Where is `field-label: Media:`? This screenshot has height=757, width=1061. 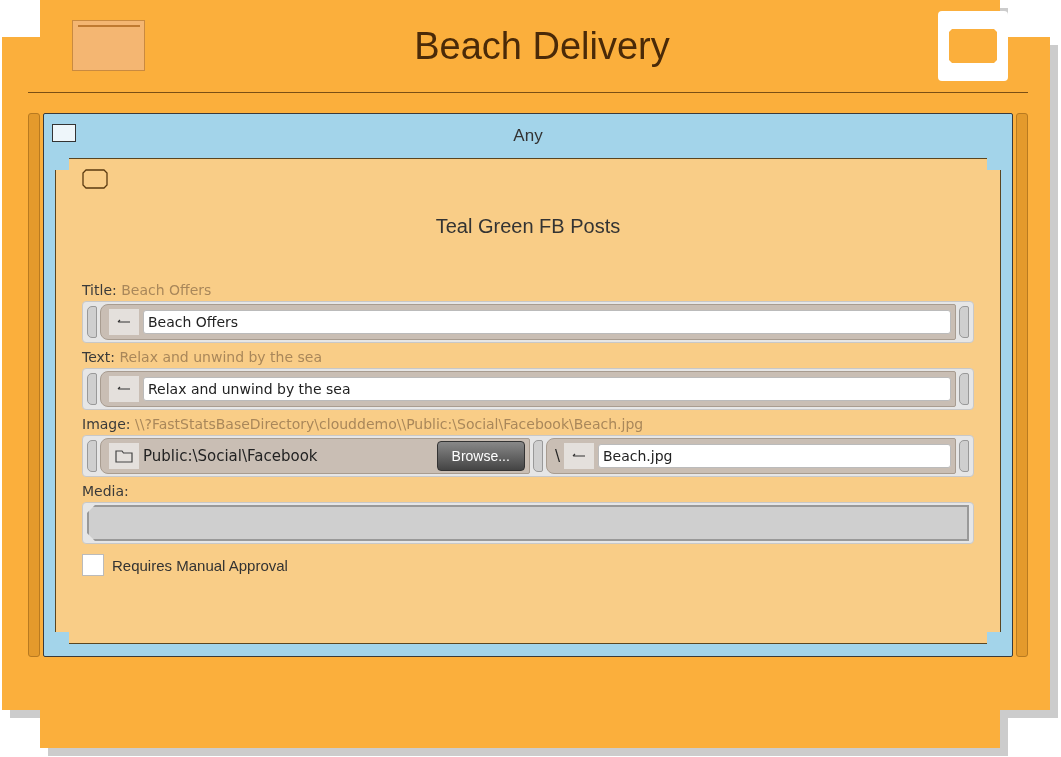
field-label: Media: is located at coordinates (106, 491).